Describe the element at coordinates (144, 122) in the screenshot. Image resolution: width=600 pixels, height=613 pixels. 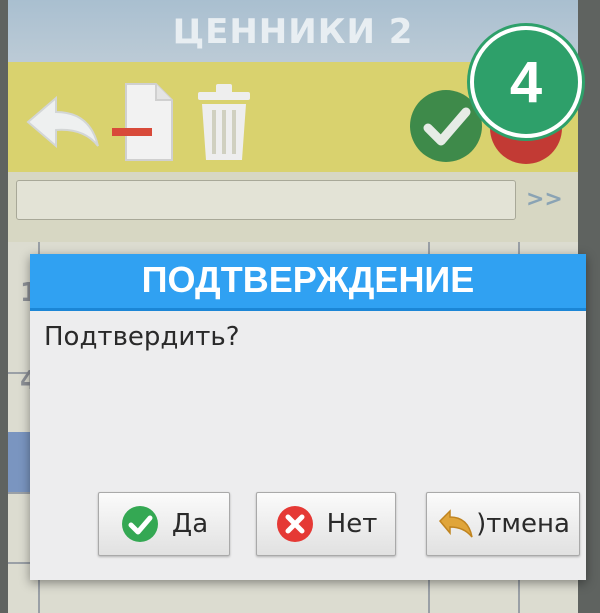
I see `document-remove-icon` at that location.